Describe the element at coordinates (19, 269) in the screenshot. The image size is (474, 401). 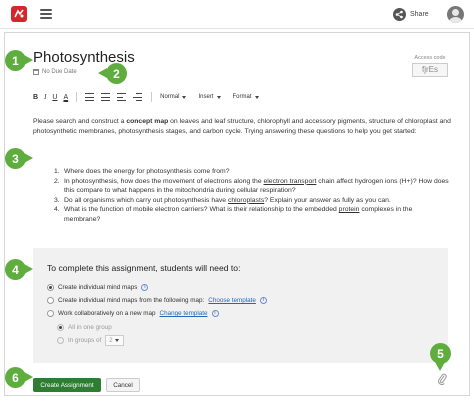
I see `callout-4: 4` at that location.